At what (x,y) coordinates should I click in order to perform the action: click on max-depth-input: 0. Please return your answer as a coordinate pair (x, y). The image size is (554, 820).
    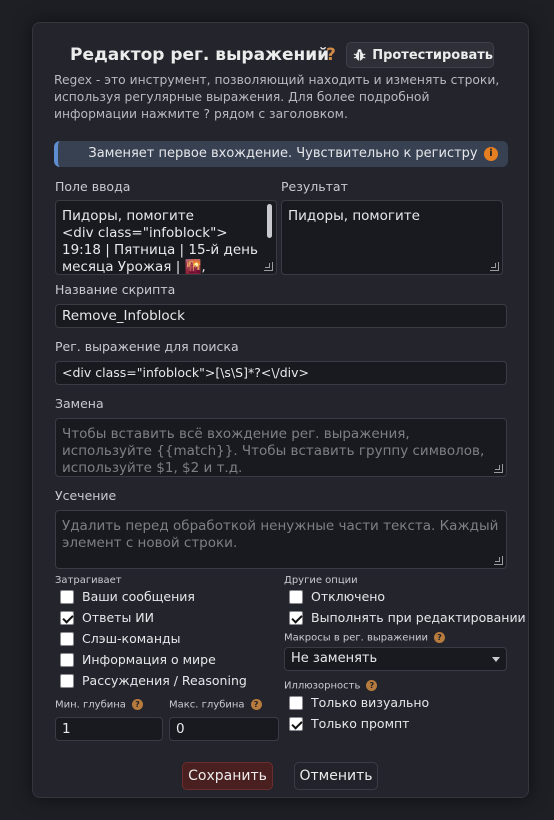
    Looking at the image, I should click on (224, 729).